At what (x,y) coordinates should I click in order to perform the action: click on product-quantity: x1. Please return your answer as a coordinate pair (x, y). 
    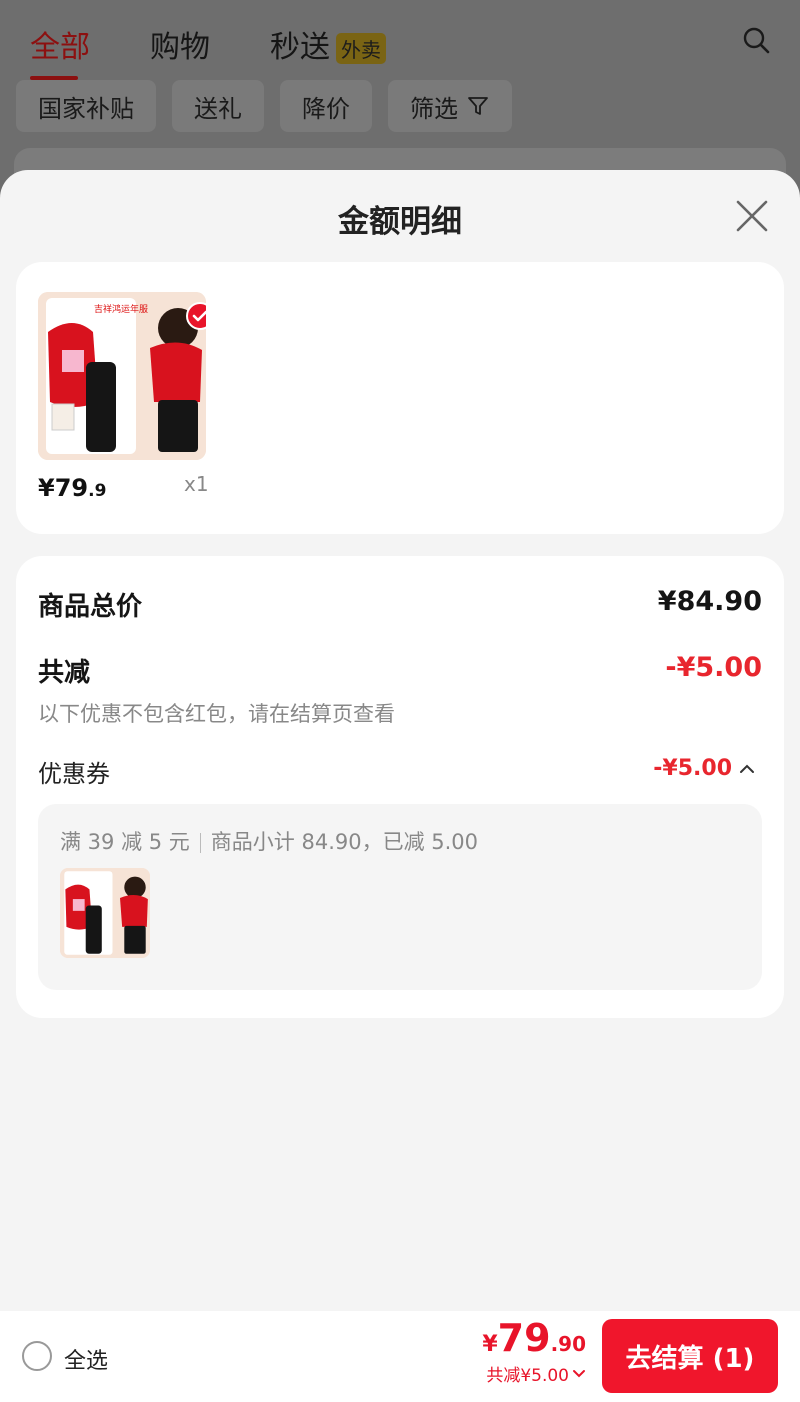
    Looking at the image, I should click on (196, 484).